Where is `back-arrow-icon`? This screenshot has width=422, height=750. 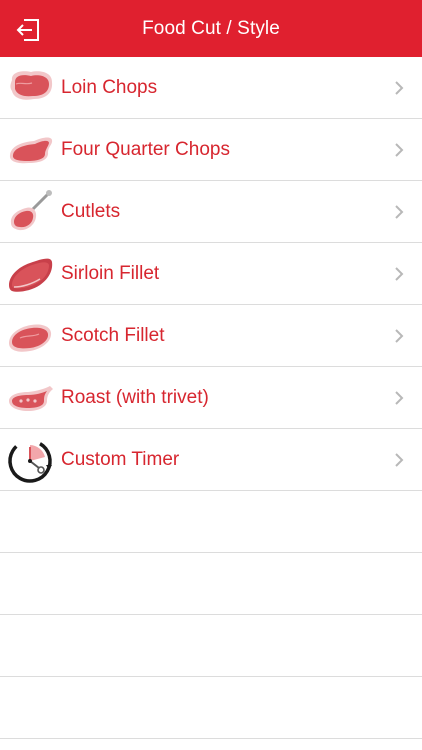
back-arrow-icon is located at coordinates (27, 30).